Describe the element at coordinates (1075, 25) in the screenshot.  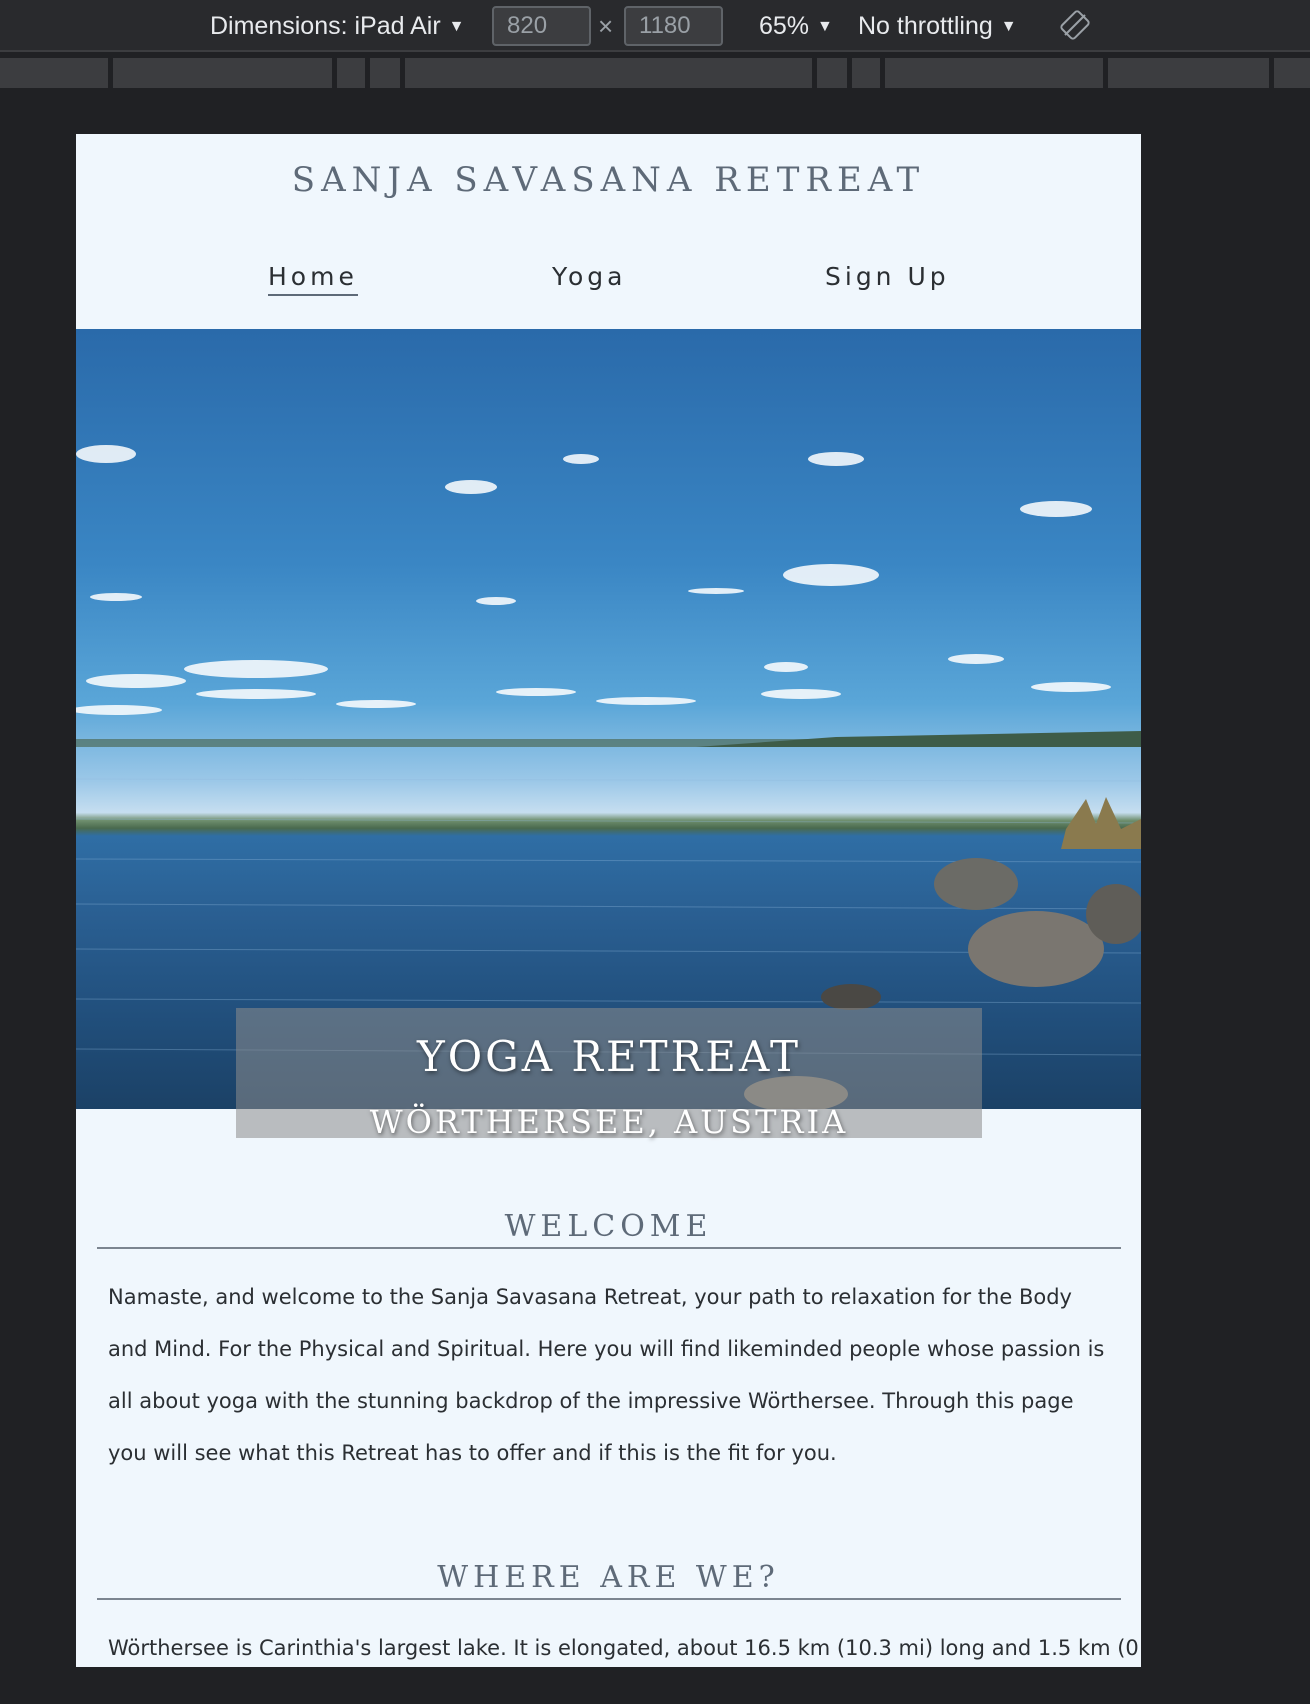
I see `rotate-icon` at that location.